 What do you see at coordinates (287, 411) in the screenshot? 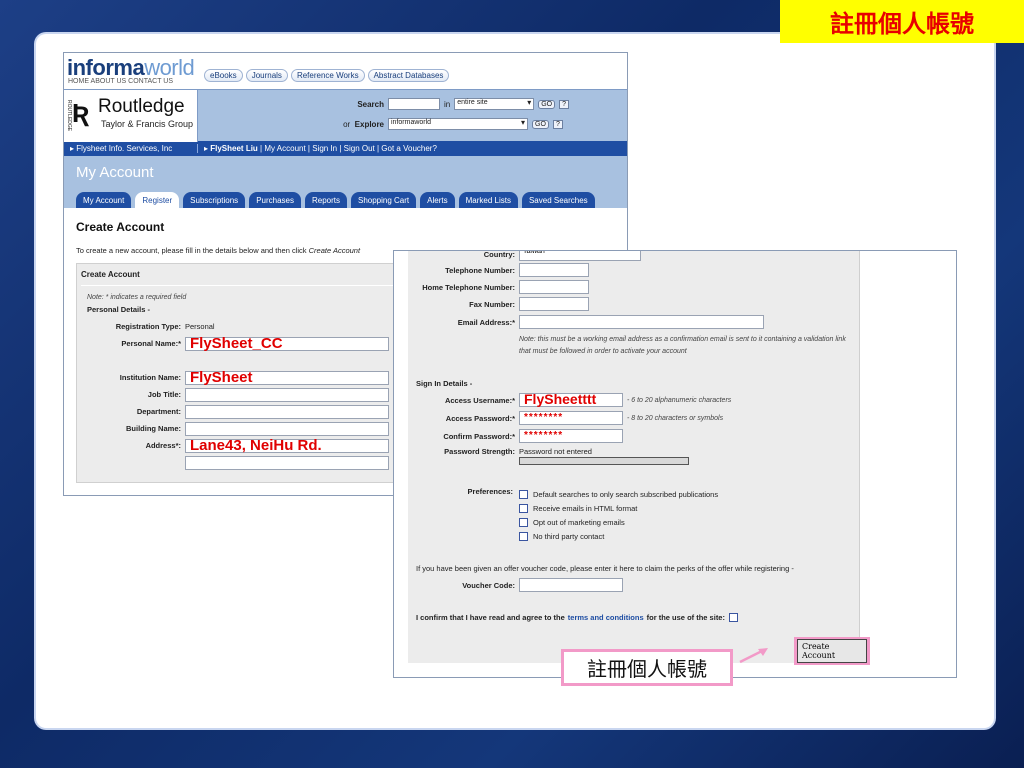
I see `department-input` at bounding box center [287, 411].